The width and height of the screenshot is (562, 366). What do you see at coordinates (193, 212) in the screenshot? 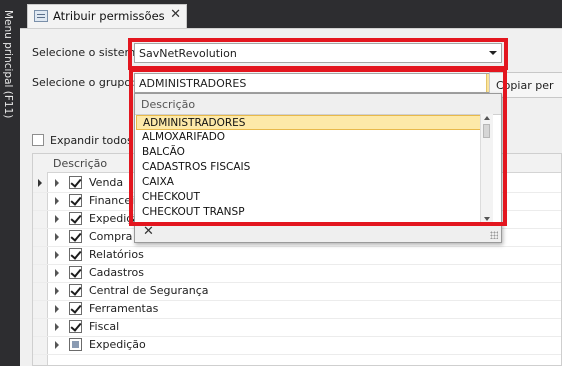
I see `option-label: CHECKOUT TRANSP` at bounding box center [193, 212].